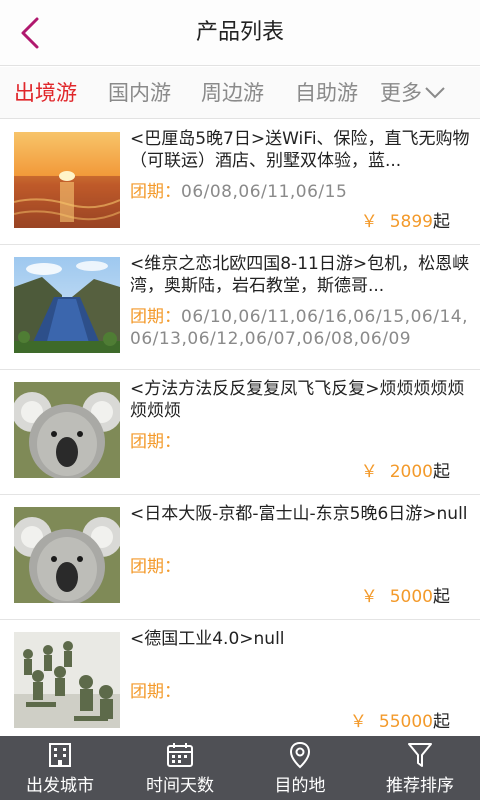 This screenshot has height=800, width=480. Describe the element at coordinates (180, 785) in the screenshot. I see `duration-label: 时间天数` at that location.